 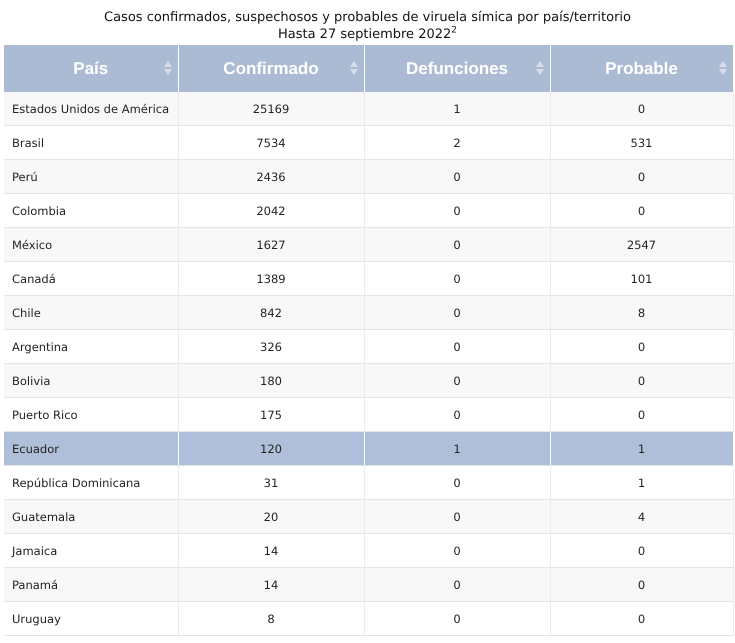 I want to click on table-title: Casos confirmados, suspechosos y probables de viruela símica por país/territorio, so click(x=367, y=17).